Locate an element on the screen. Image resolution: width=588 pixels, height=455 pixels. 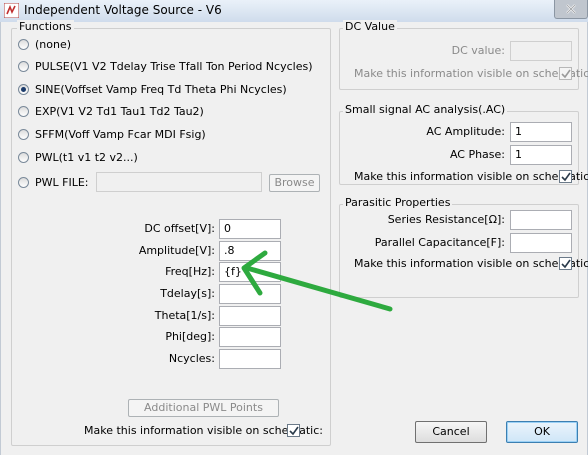
close-icon is located at coordinates (571, 9).